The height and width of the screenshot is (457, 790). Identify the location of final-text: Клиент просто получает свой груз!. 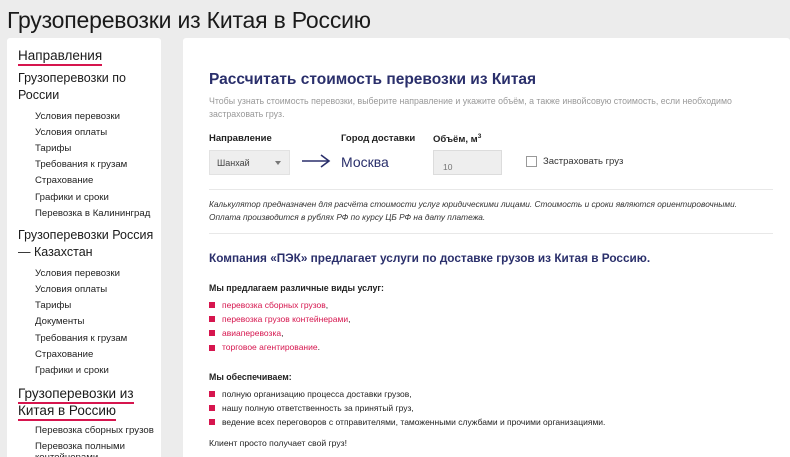
(278, 443).